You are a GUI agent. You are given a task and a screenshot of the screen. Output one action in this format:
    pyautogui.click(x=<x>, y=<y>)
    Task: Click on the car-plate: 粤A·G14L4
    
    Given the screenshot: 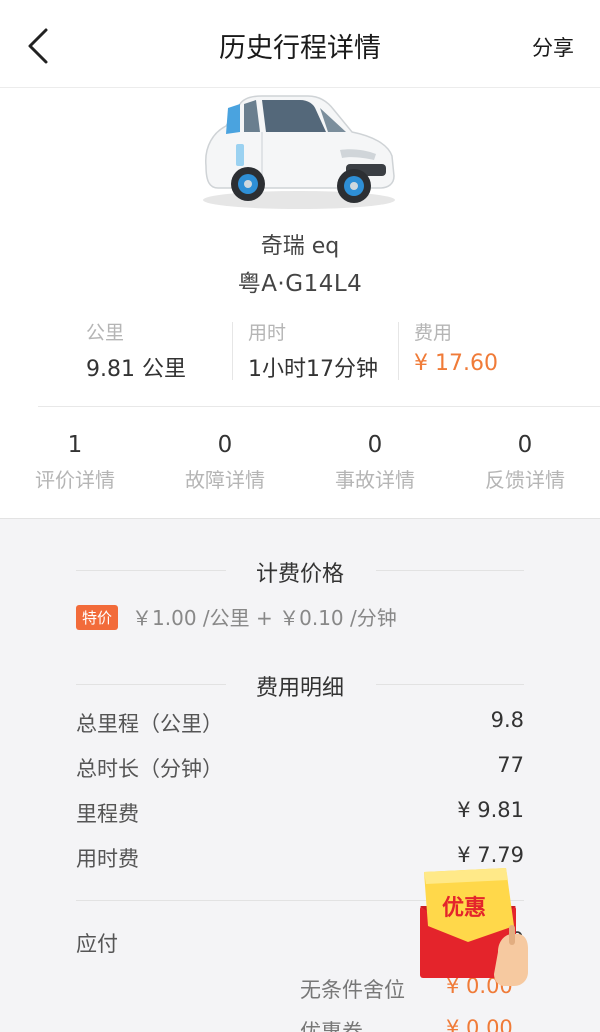 What is the action you would take?
    pyautogui.click(x=300, y=284)
    